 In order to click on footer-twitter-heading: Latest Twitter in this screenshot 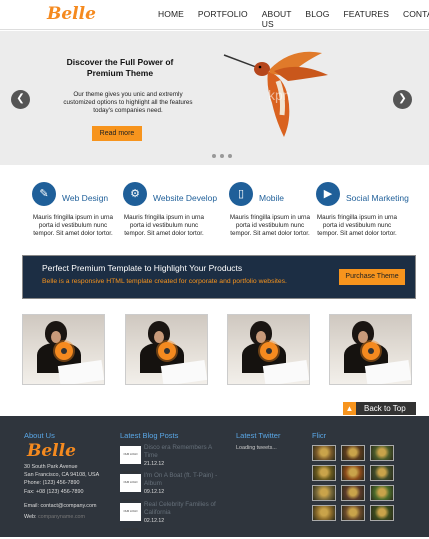, I will do `click(258, 435)`.